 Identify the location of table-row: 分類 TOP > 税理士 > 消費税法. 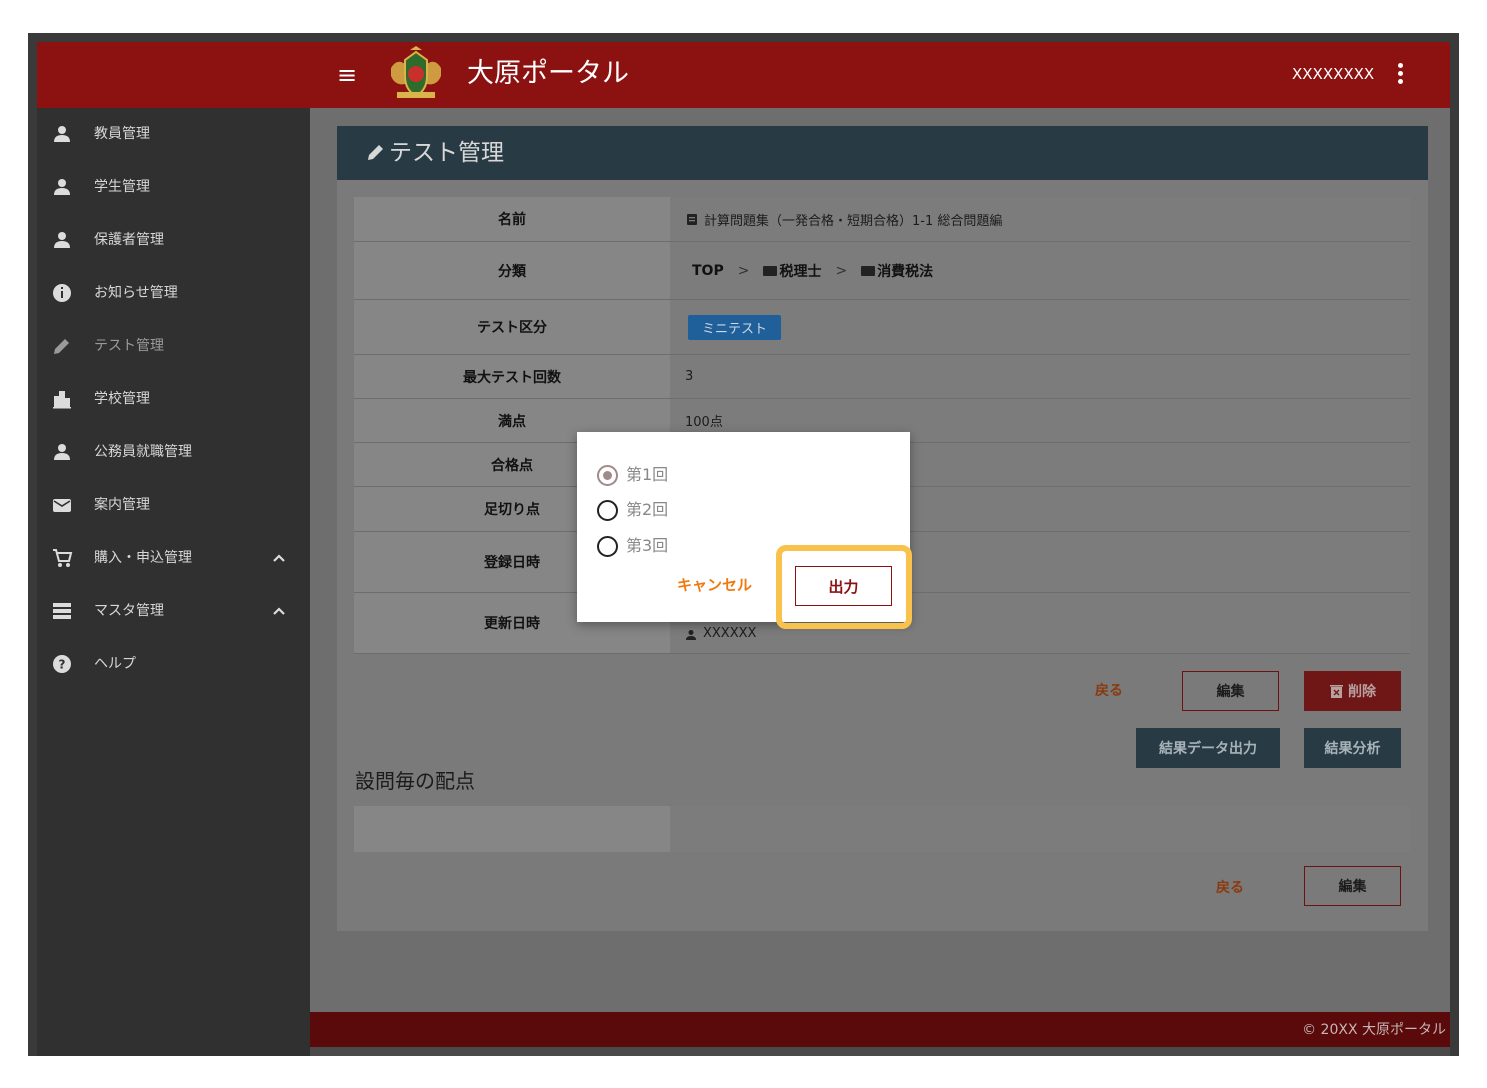
(882, 271).